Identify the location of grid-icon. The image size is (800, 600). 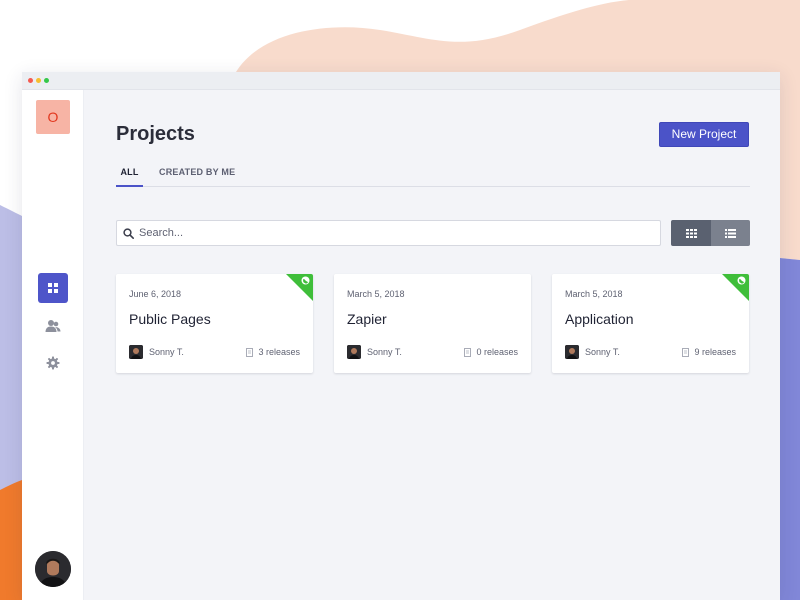
(53, 288).